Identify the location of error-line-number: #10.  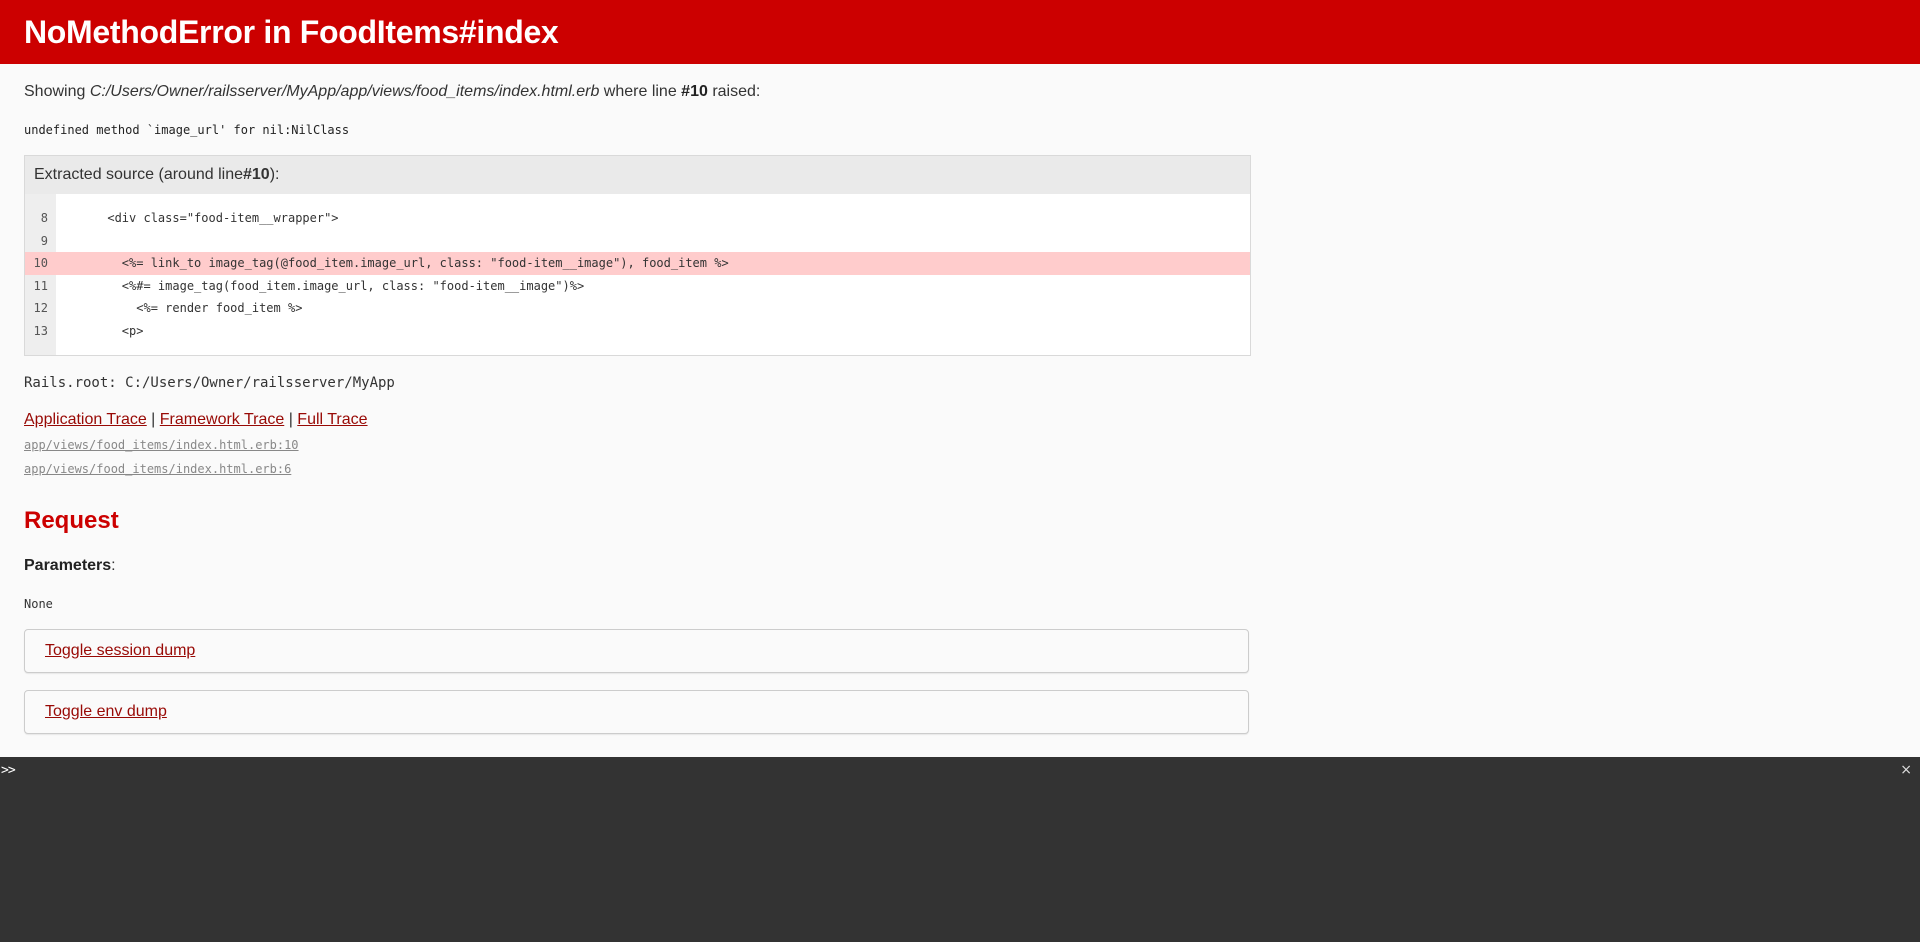
(694, 91).